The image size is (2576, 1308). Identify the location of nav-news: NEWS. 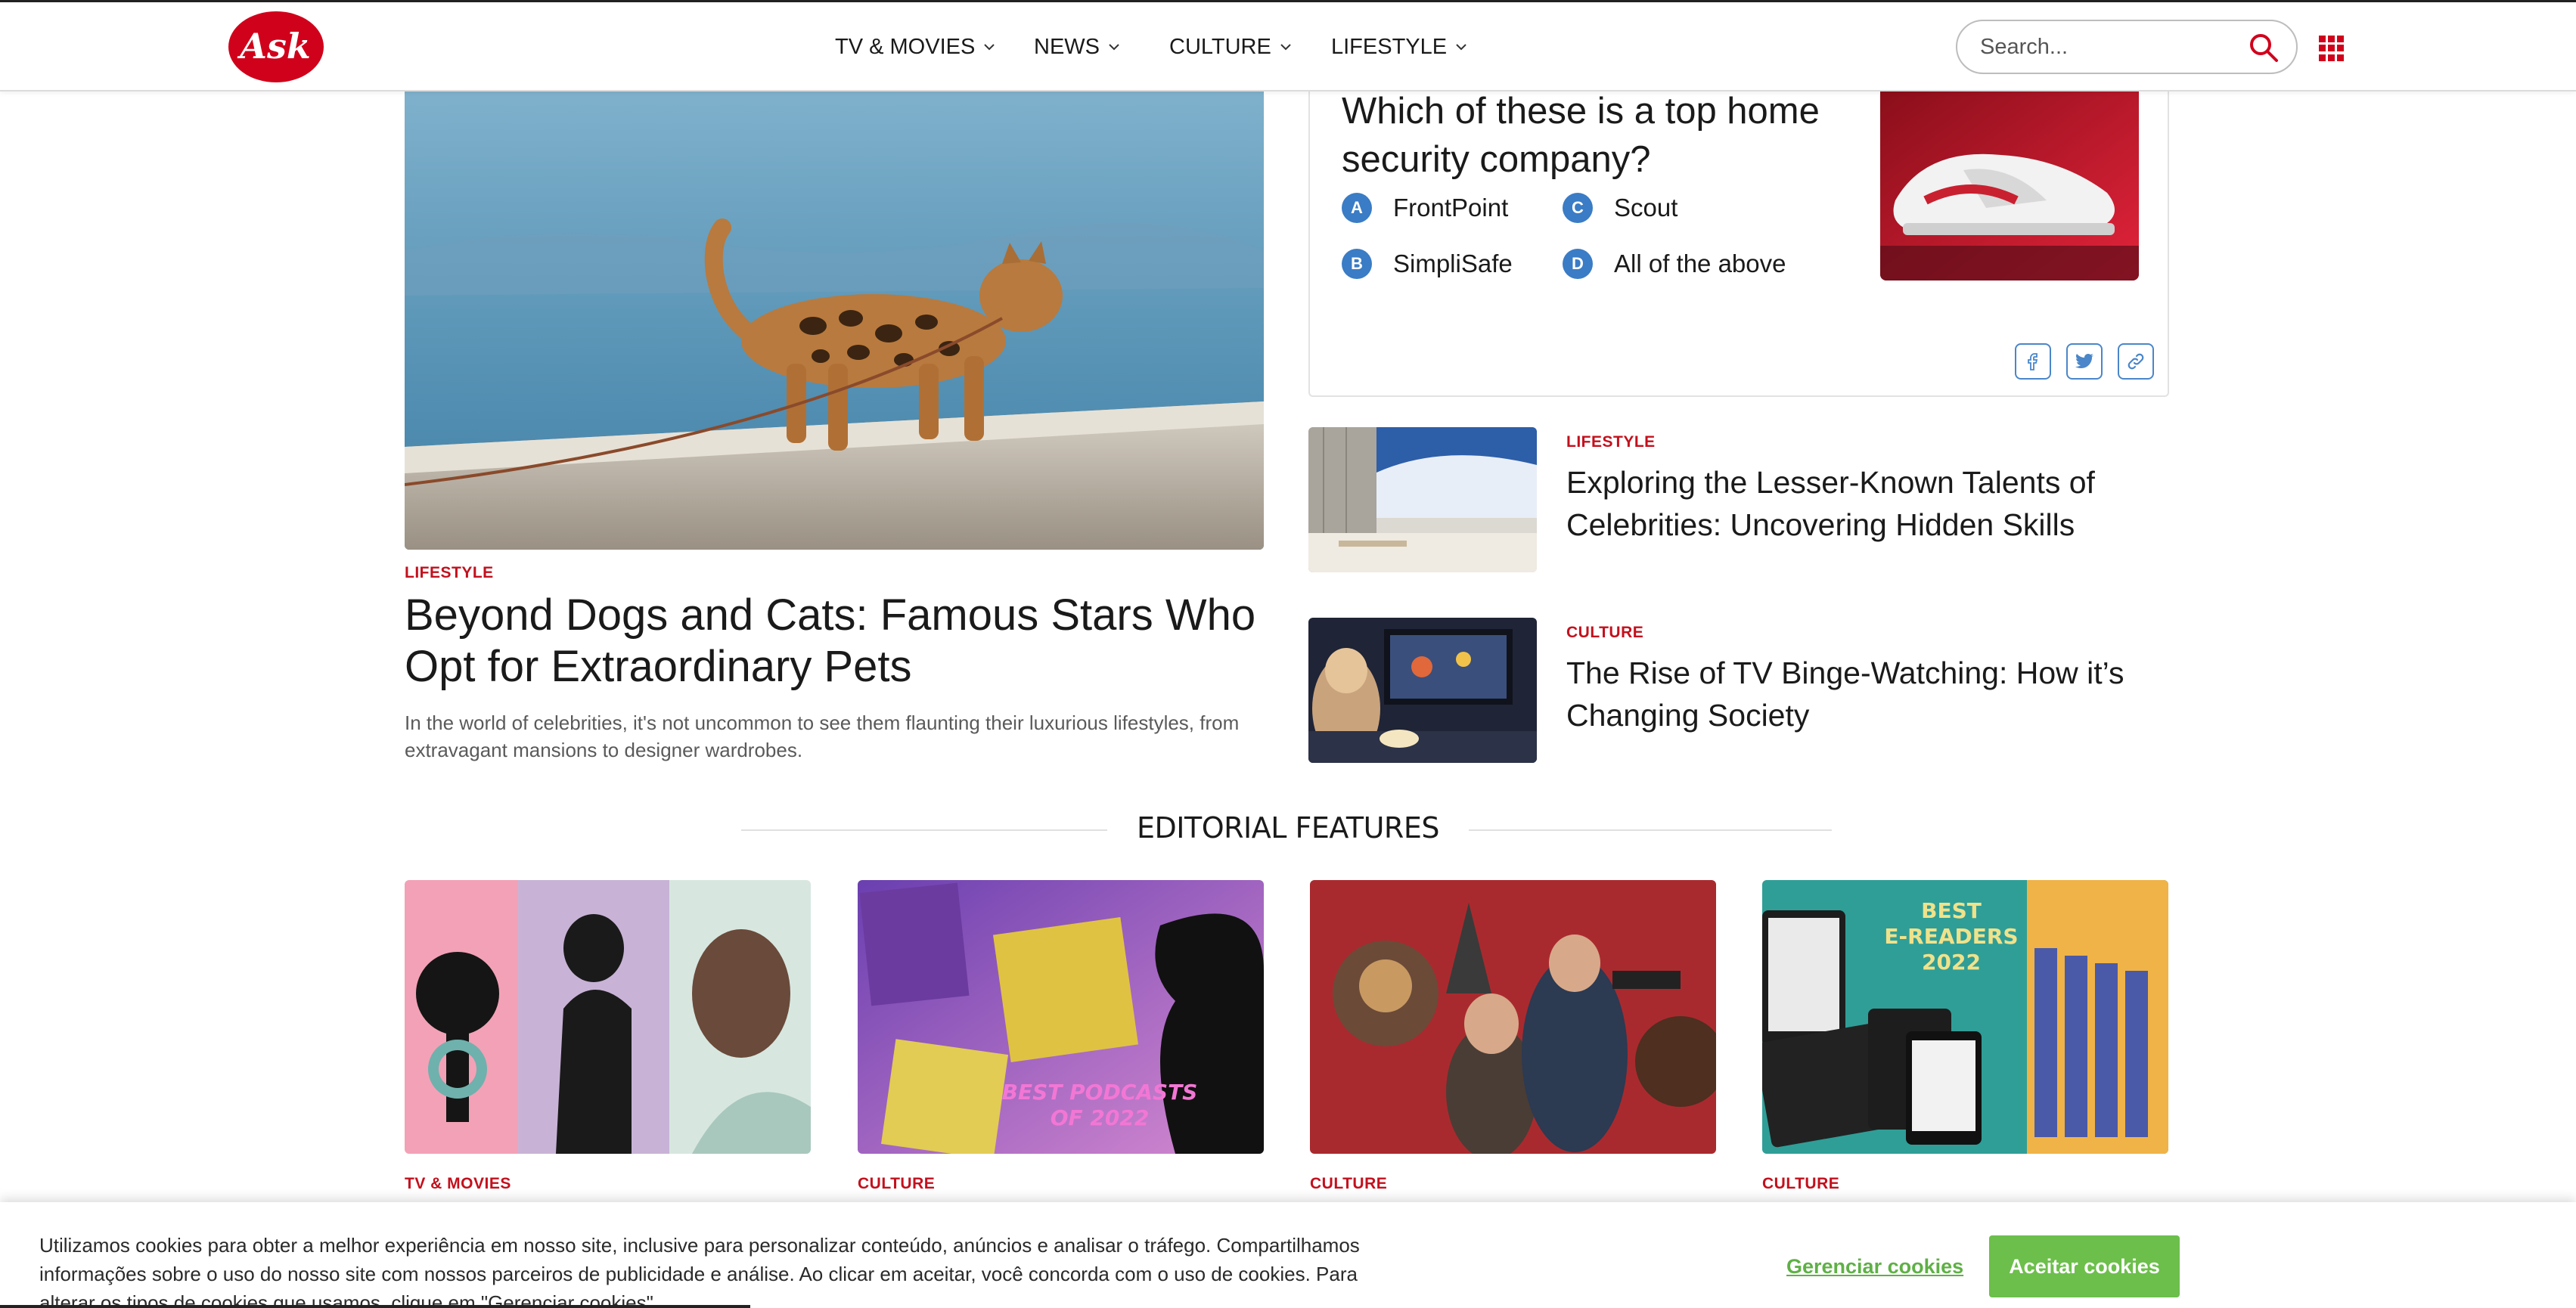
(1077, 46).